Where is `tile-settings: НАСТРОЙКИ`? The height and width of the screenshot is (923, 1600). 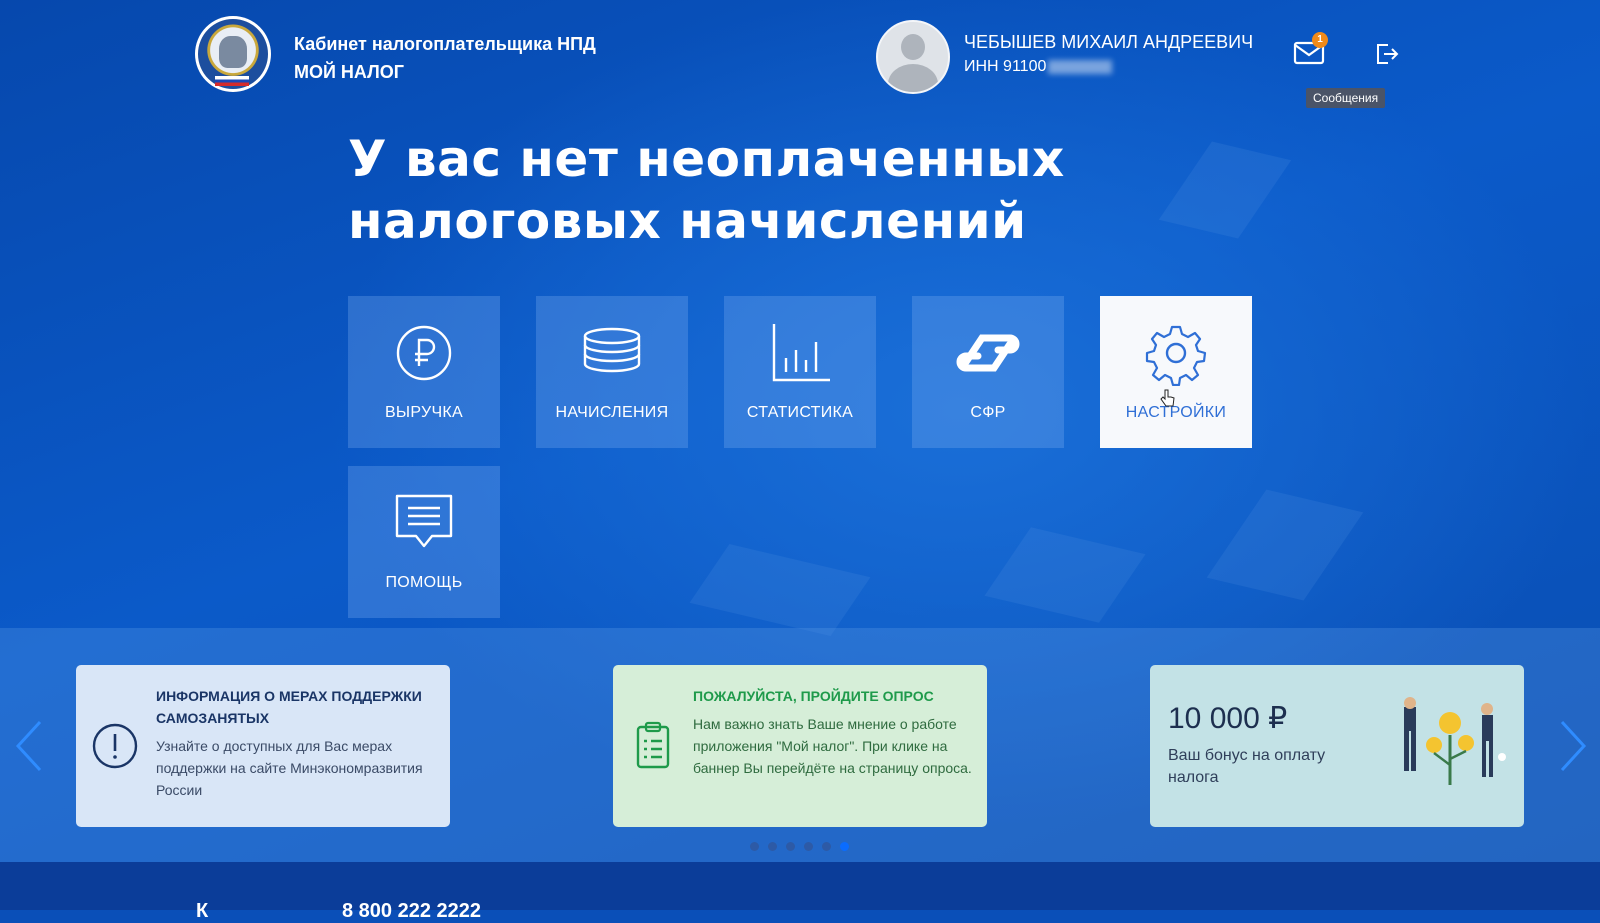 tile-settings: НАСТРОЙКИ is located at coordinates (1176, 372).